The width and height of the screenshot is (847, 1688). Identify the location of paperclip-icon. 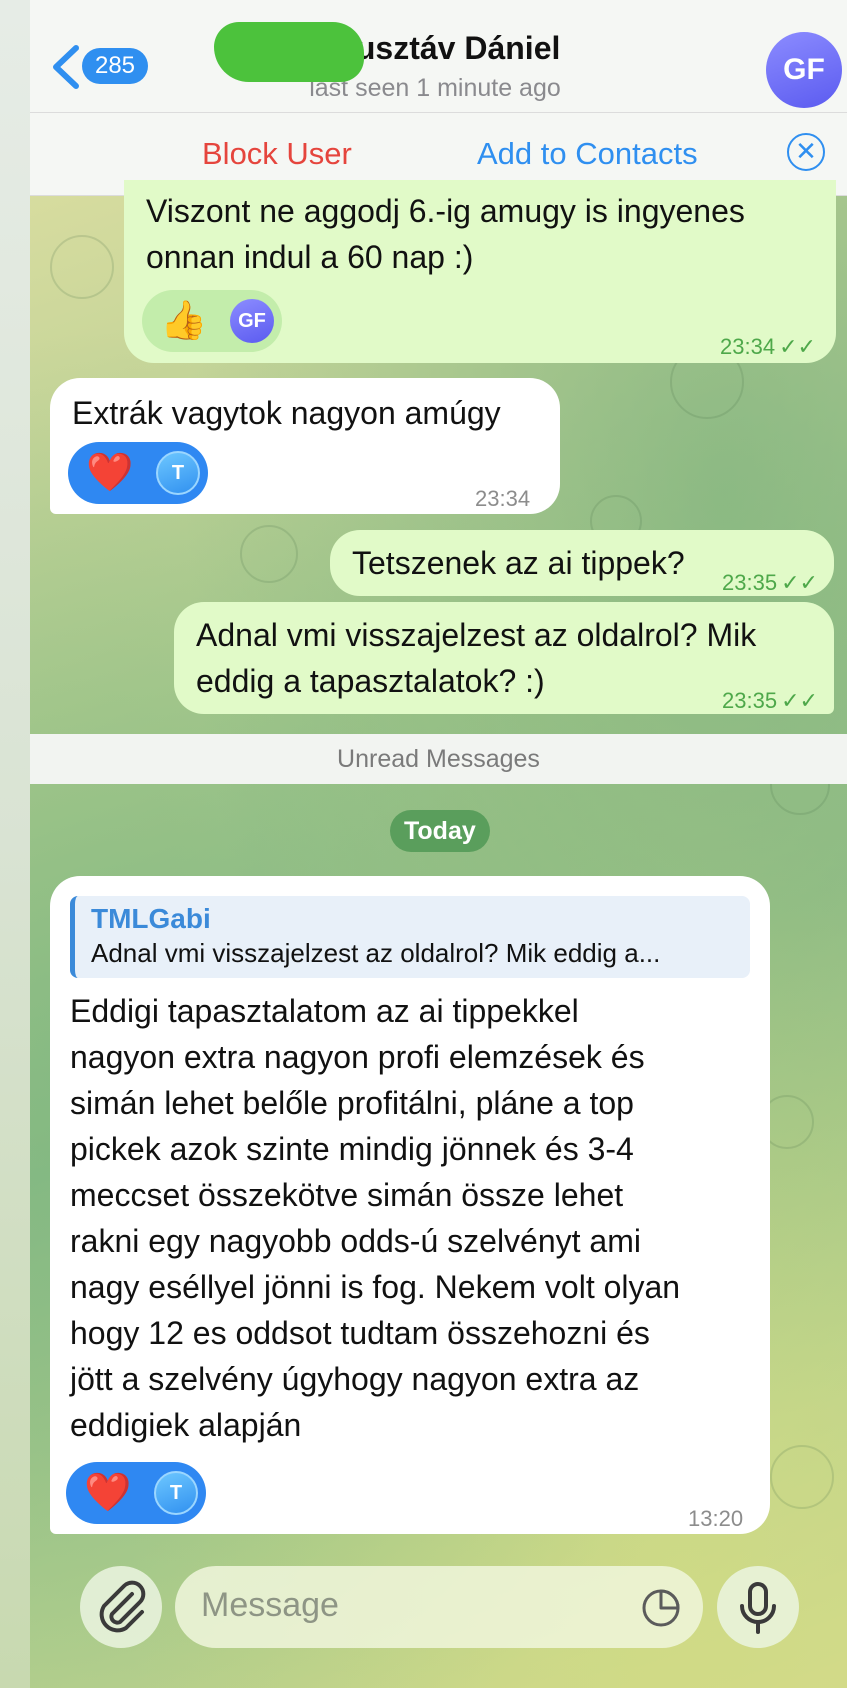
(122, 1606).